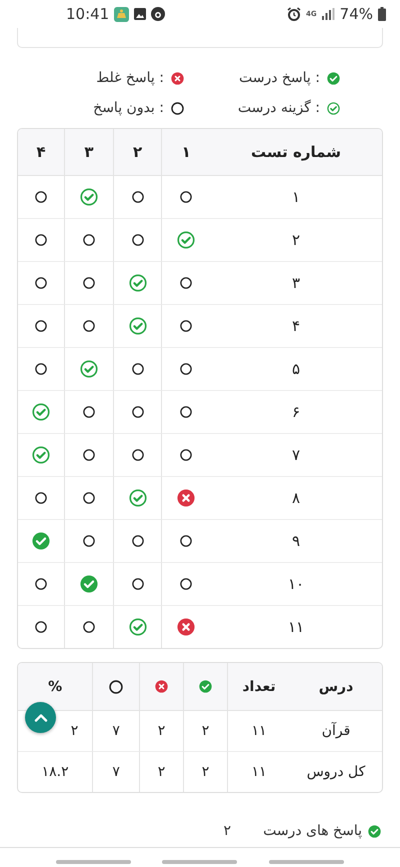  Describe the element at coordinates (130, 78) in the screenshot. I see `legend-label: : پاسخ غلط` at that location.